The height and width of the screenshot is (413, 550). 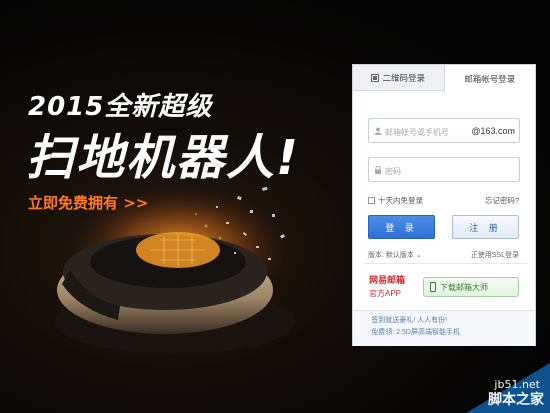 I want to click on news-item: · 免费领: 2.5D屏高端智能手机, so click(x=444, y=333).